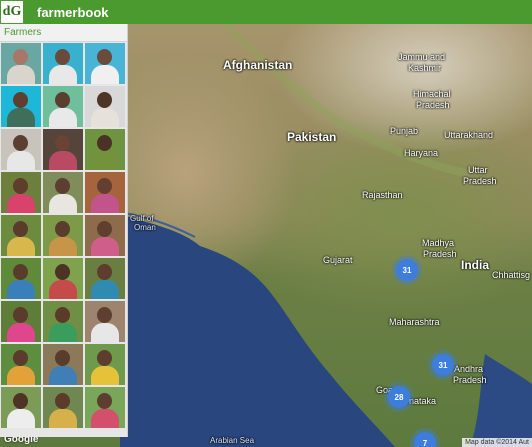  I want to click on map-label-gulf: Gulf of, so click(142, 218).